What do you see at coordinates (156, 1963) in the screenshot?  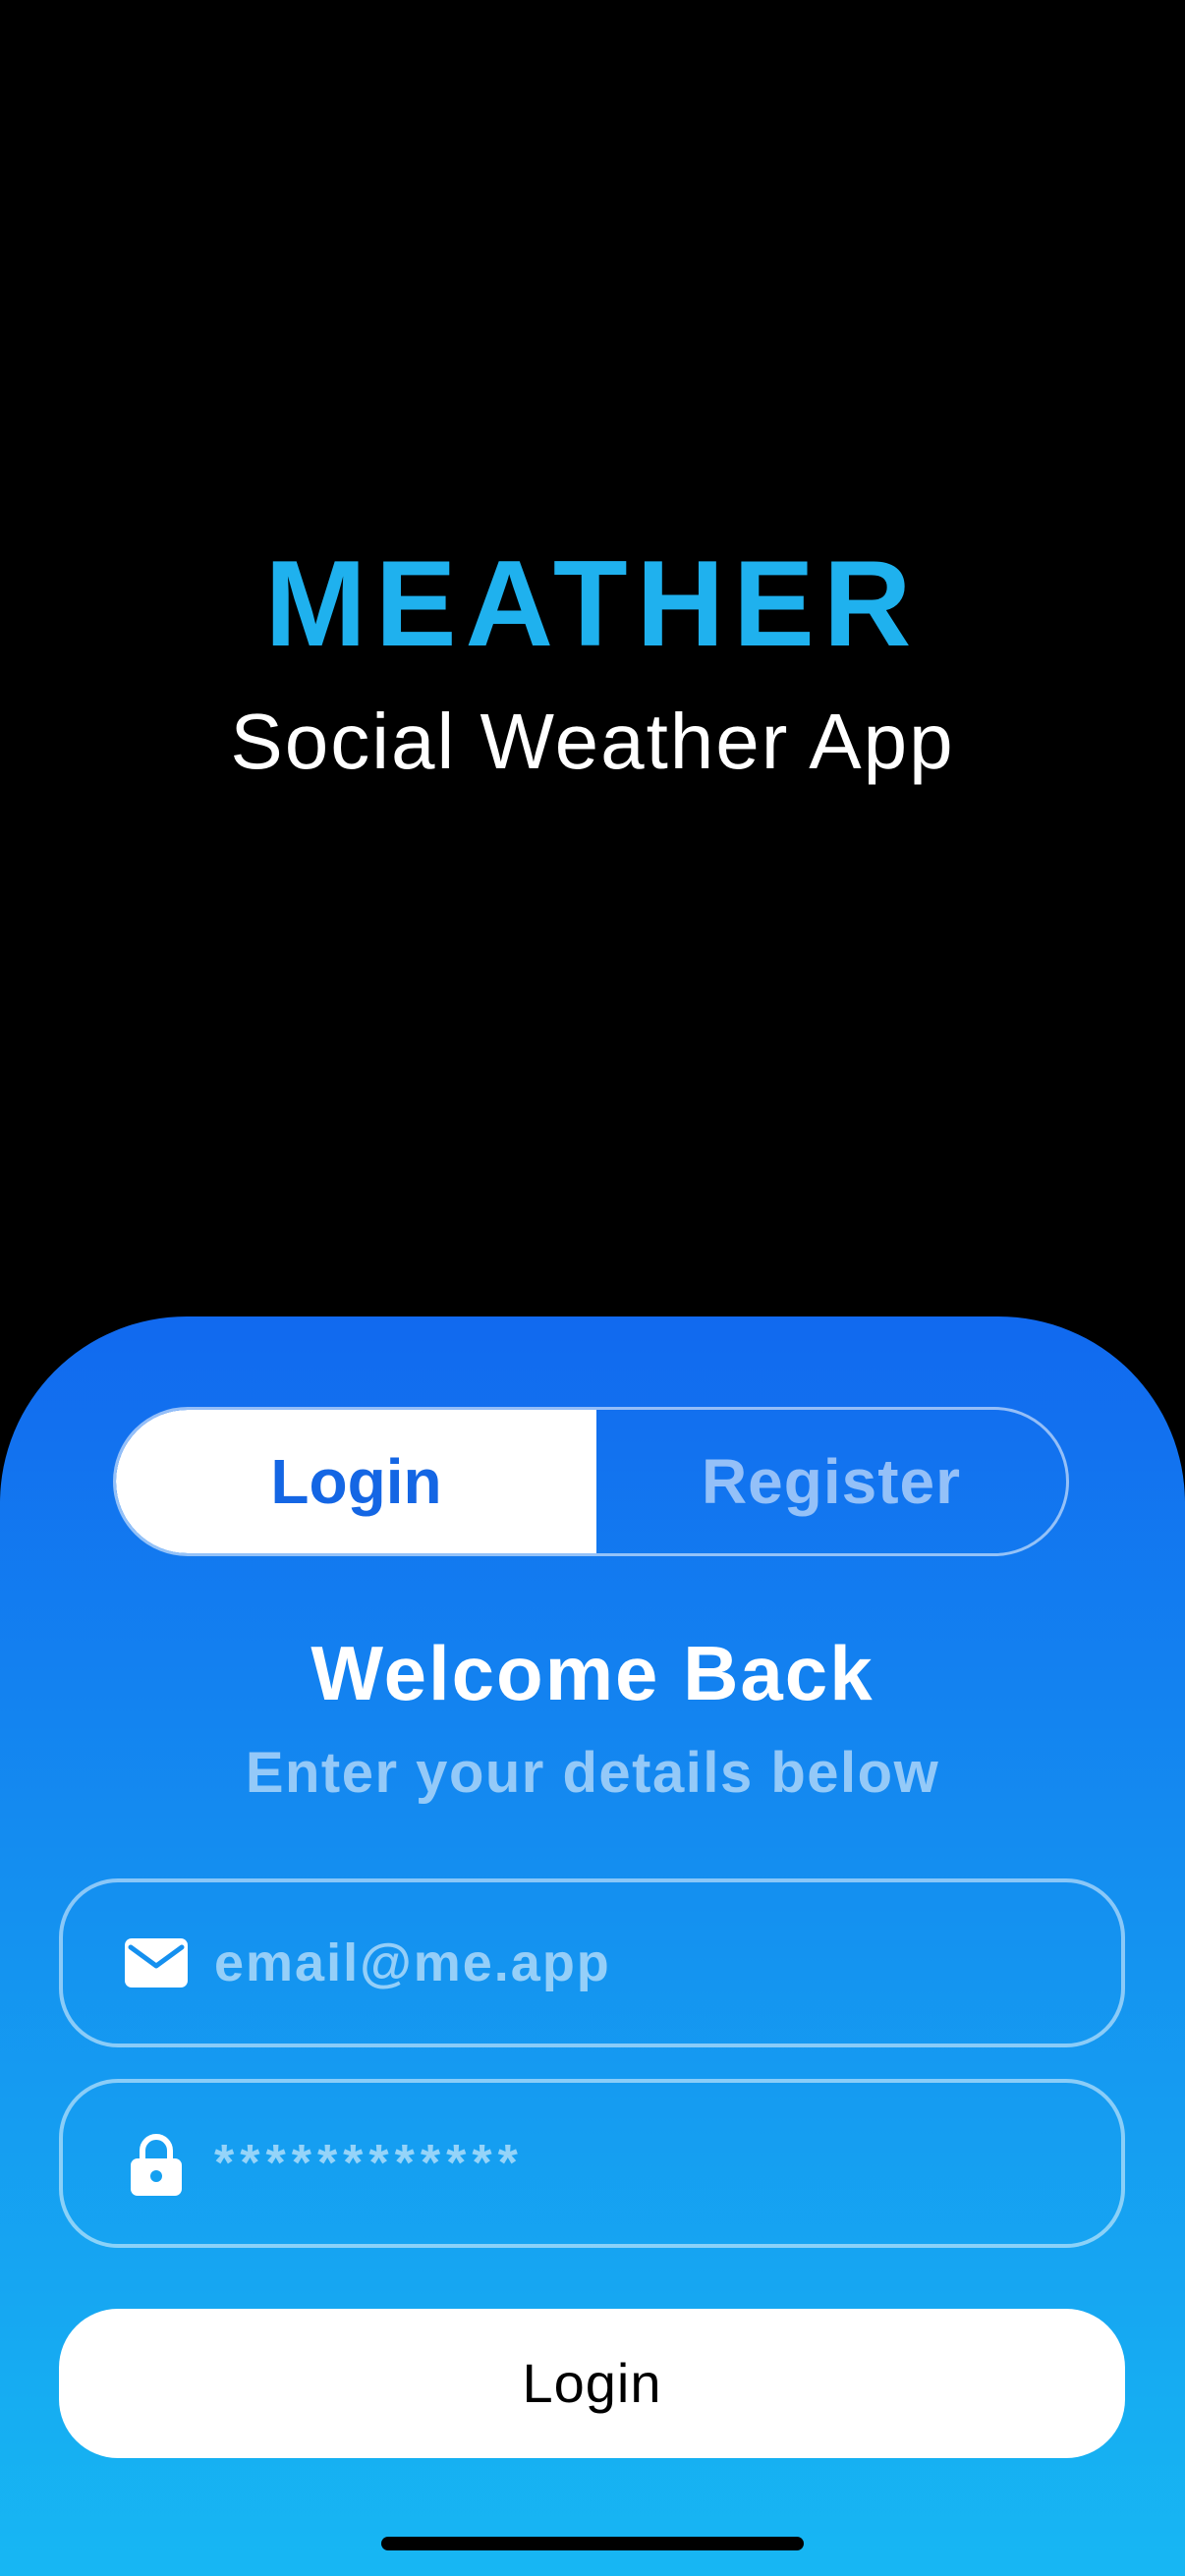 I see `envelope-icon` at bounding box center [156, 1963].